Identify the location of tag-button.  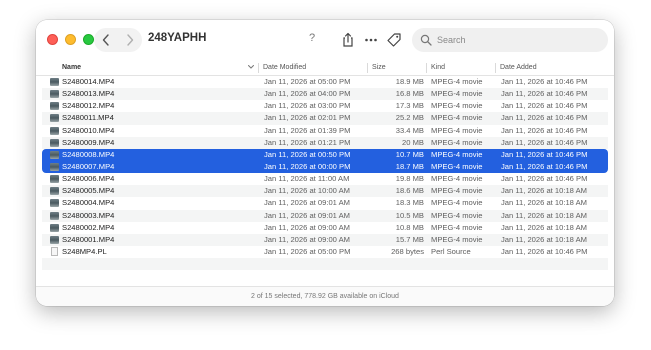
(394, 40).